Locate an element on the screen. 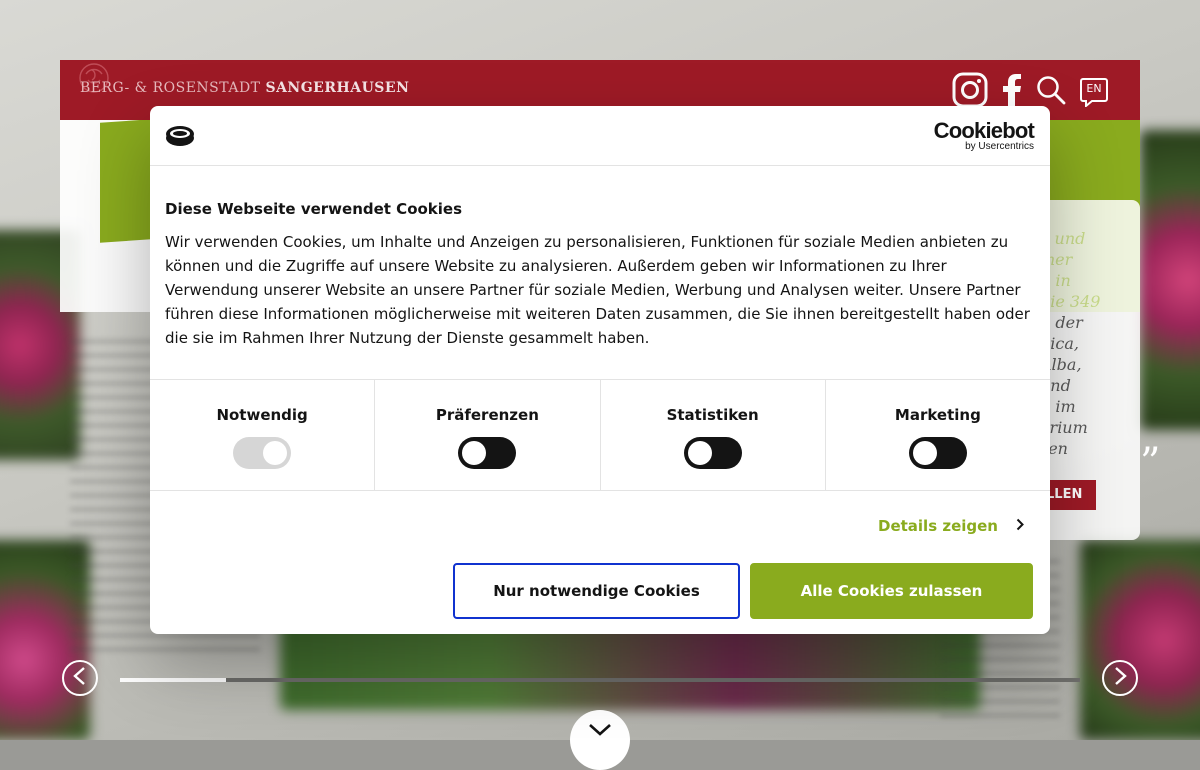 This screenshot has height=770, width=1200. language-icon: EN is located at coordinates (1094, 92).